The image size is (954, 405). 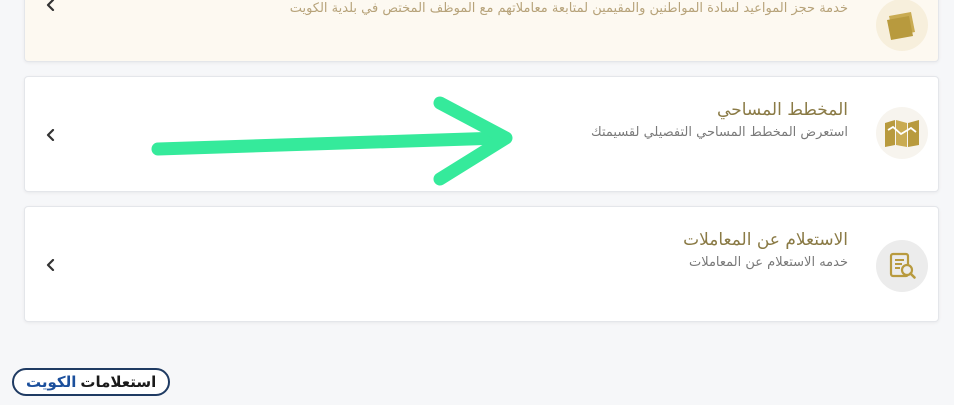 I want to click on service-subtitle: استعرض المخطط المساحي التفصيلي لقسيمتك, so click(x=719, y=132).